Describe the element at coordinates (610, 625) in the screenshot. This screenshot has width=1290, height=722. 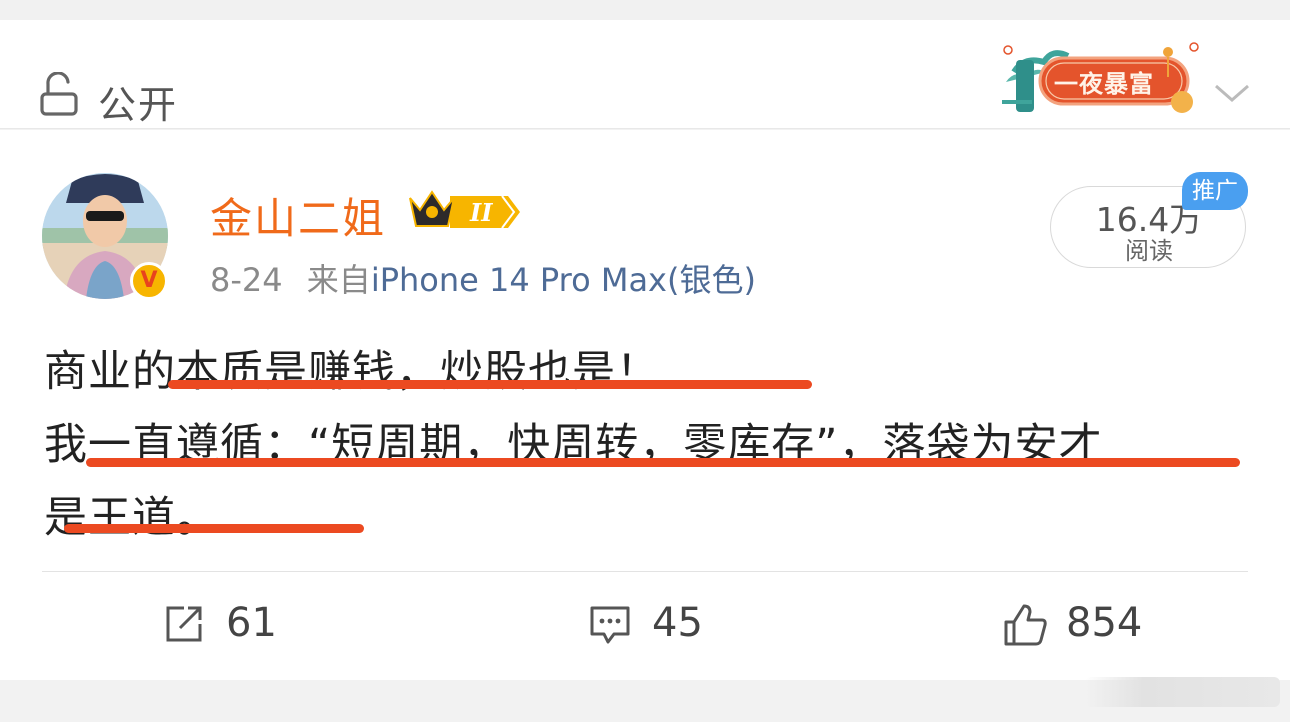
I see `comment-icon` at that location.